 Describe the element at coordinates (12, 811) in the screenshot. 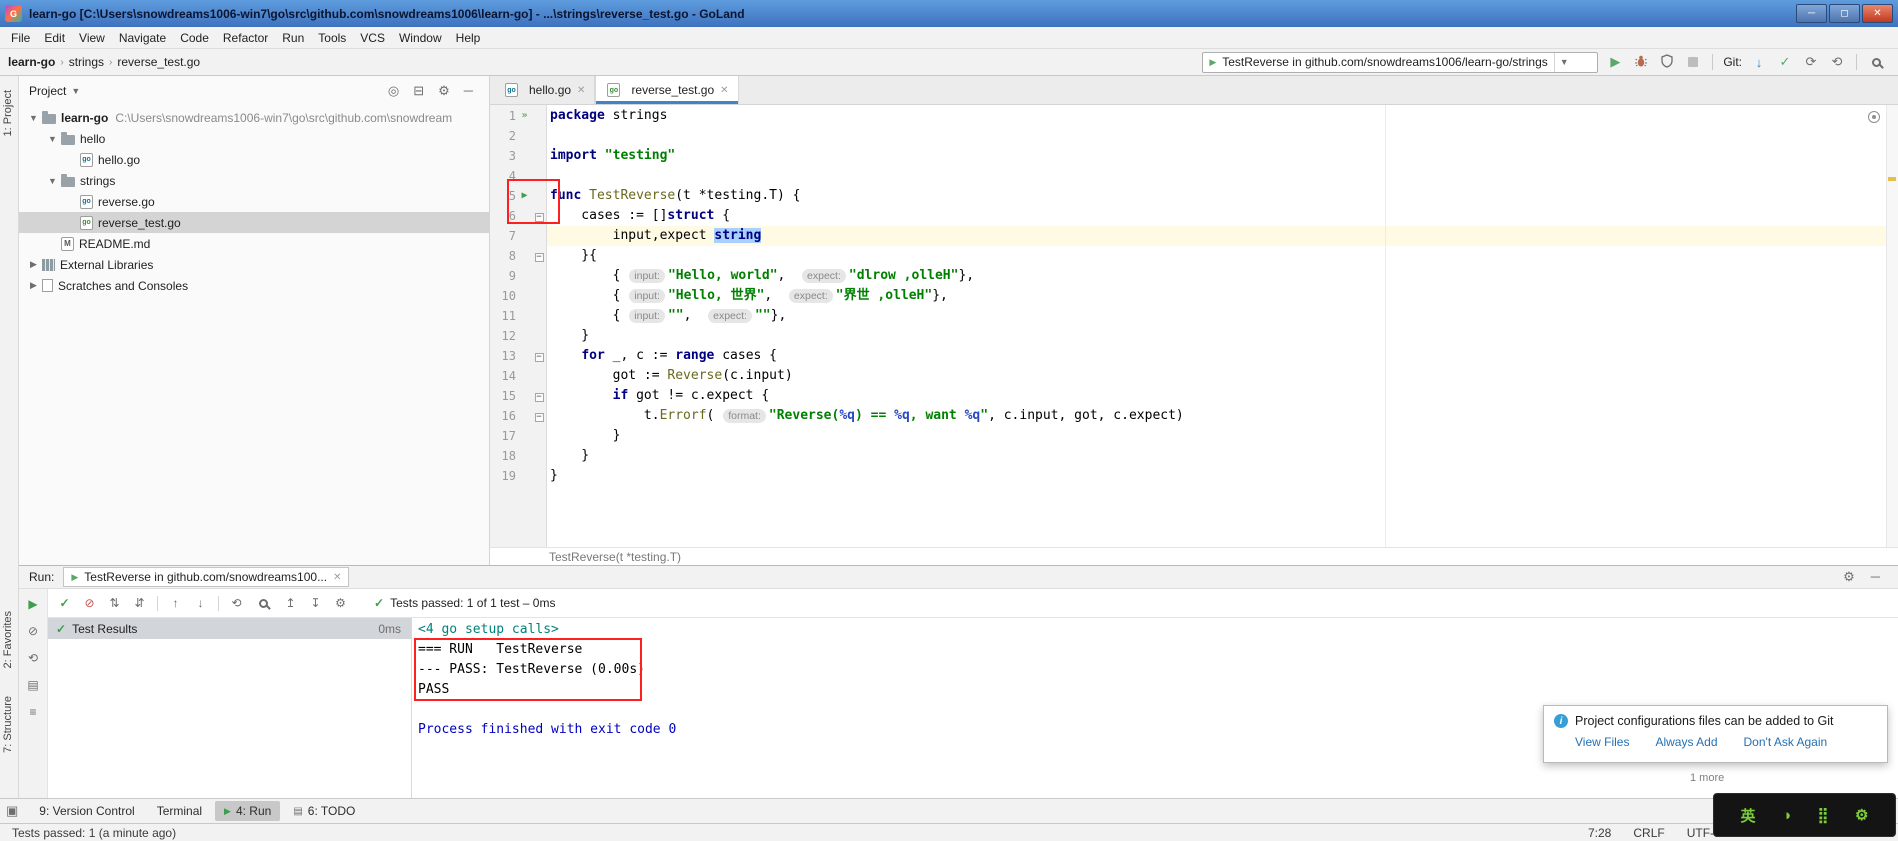

I see `toolwindow-switcher-icon: ▣` at that location.